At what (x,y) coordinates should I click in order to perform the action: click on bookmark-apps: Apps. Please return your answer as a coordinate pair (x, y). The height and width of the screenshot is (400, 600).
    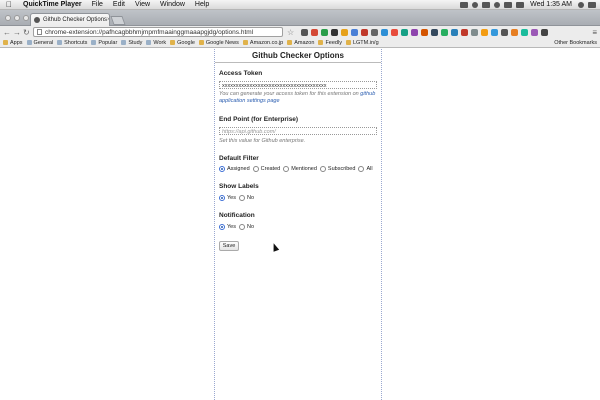
    Looking at the image, I should click on (13, 43).